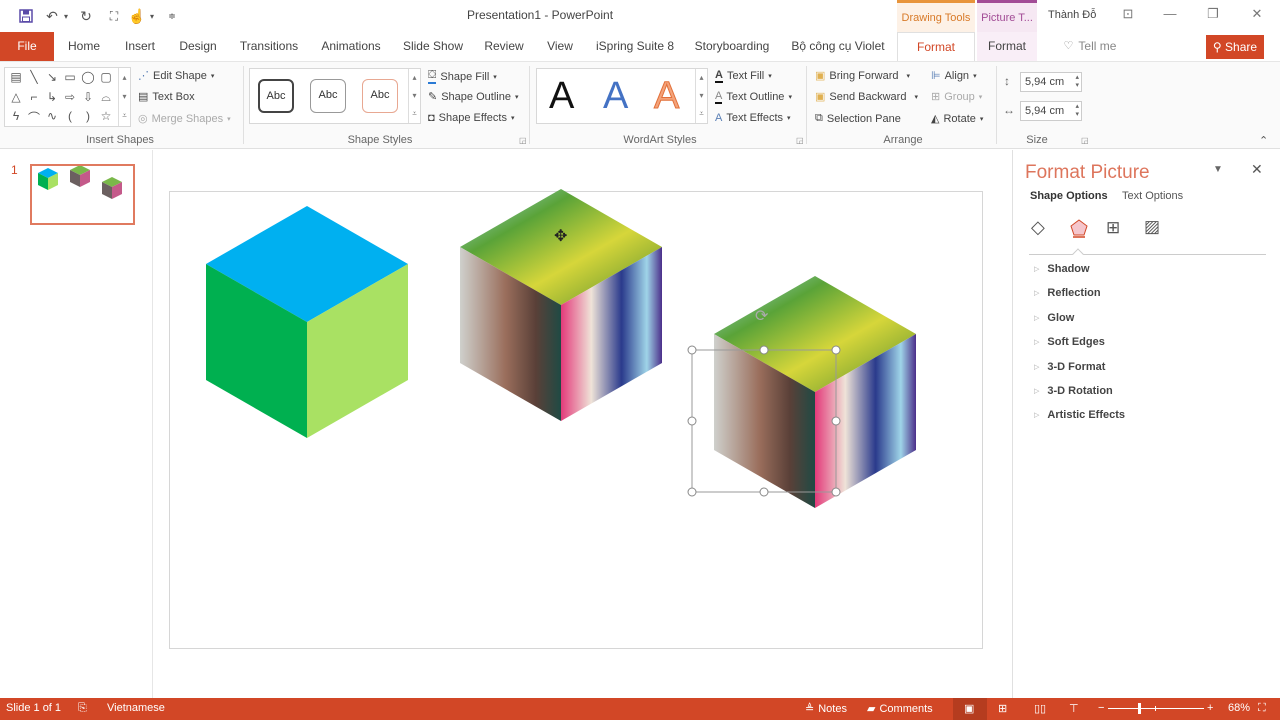 Image resolution: width=1280 pixels, height=720 pixels. I want to click on freeform-shape-icon: ϟ, so click(16, 116).